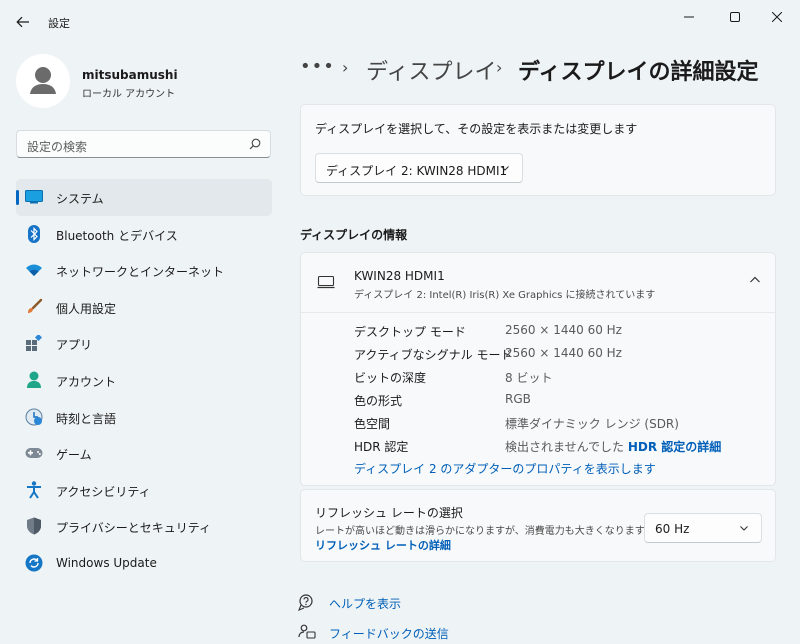 The height and width of the screenshot is (644, 800). What do you see at coordinates (34, 270) in the screenshot?
I see `wifi-icon` at bounding box center [34, 270].